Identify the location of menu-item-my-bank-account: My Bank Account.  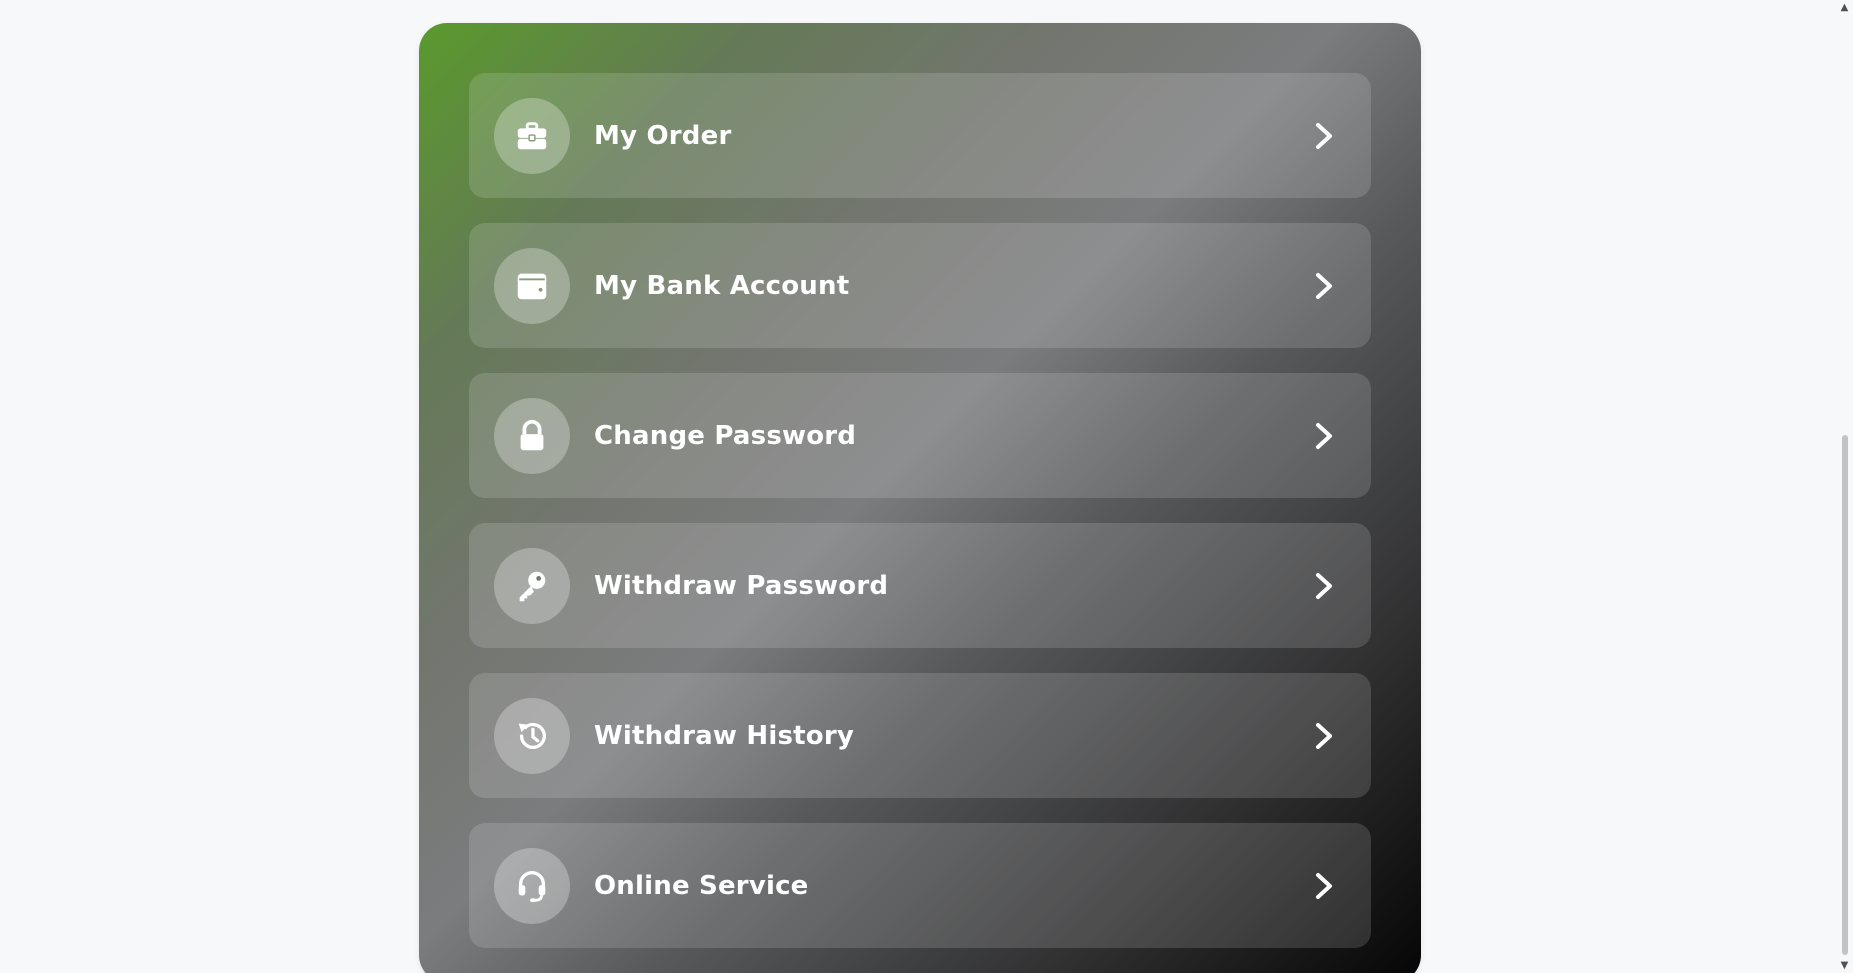
(920, 285).